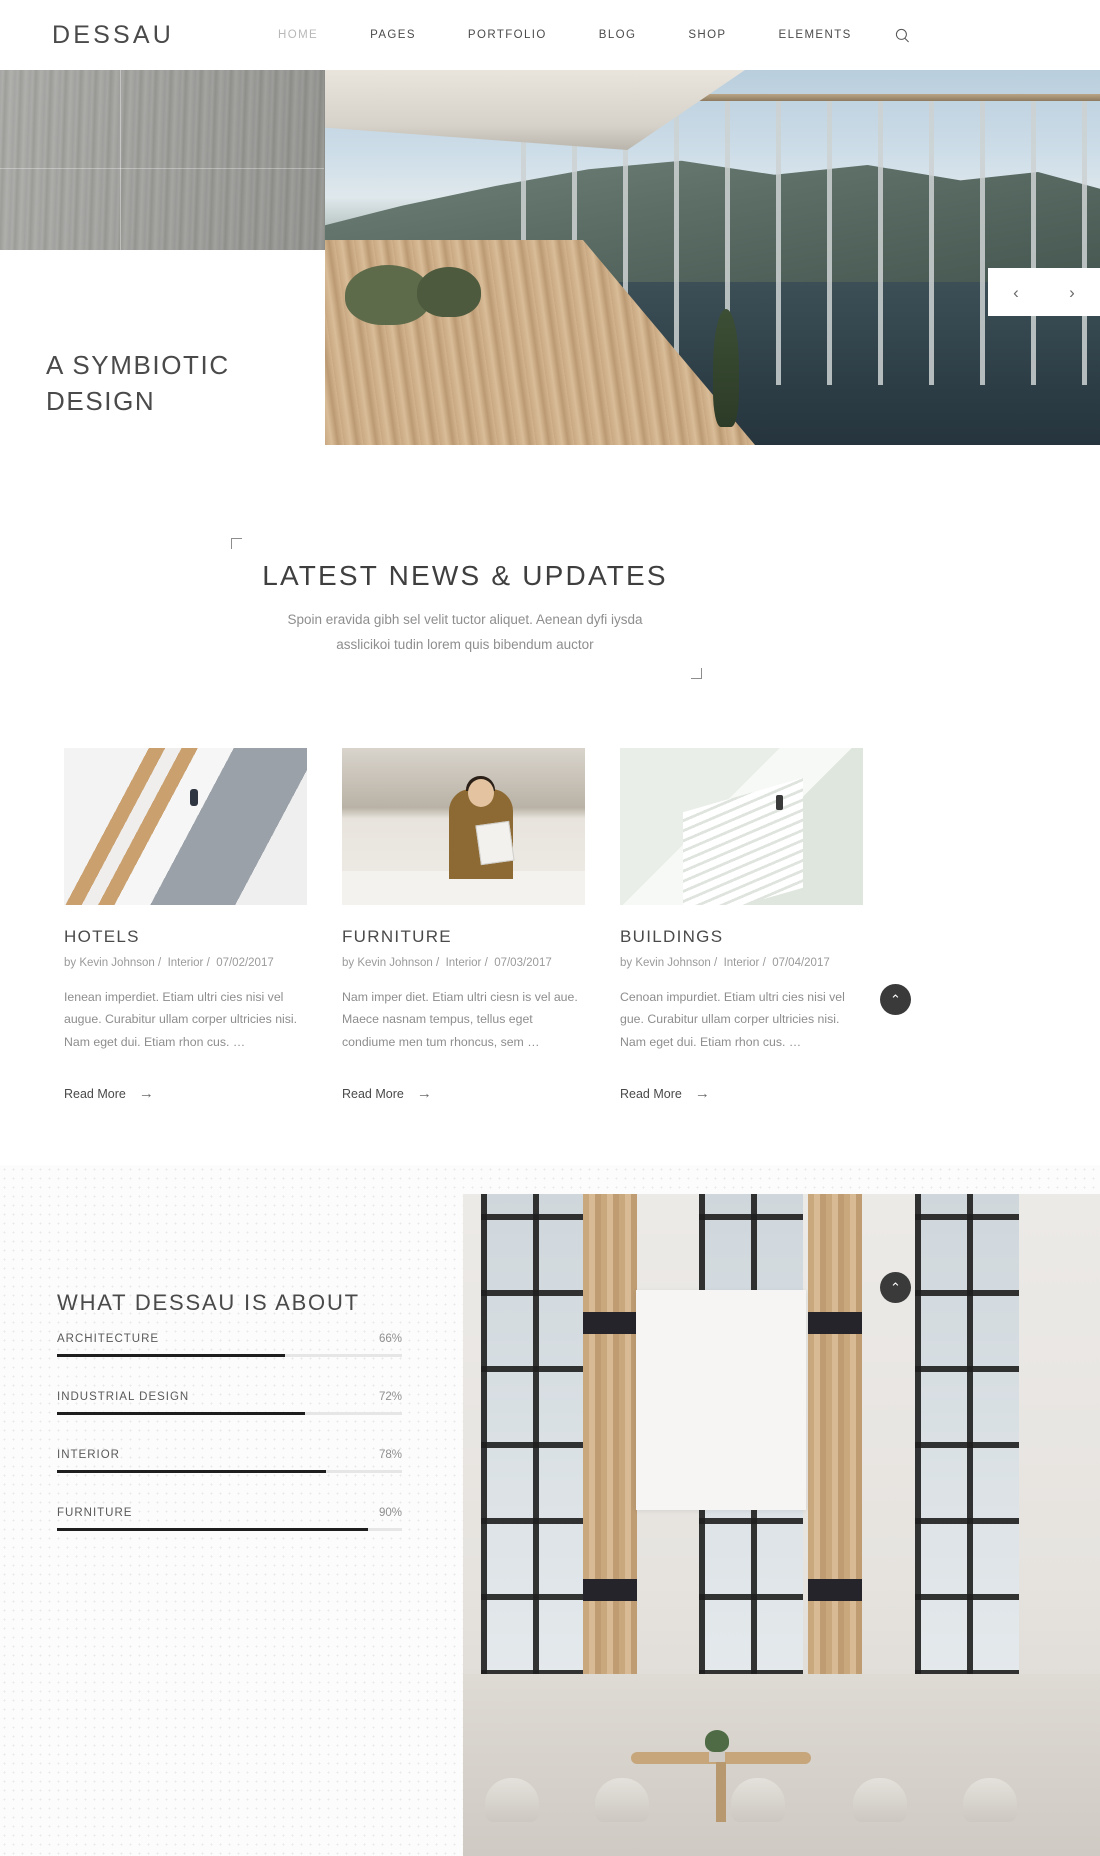 The image size is (1100, 1856). I want to click on wooden-column, so click(835, 1456).